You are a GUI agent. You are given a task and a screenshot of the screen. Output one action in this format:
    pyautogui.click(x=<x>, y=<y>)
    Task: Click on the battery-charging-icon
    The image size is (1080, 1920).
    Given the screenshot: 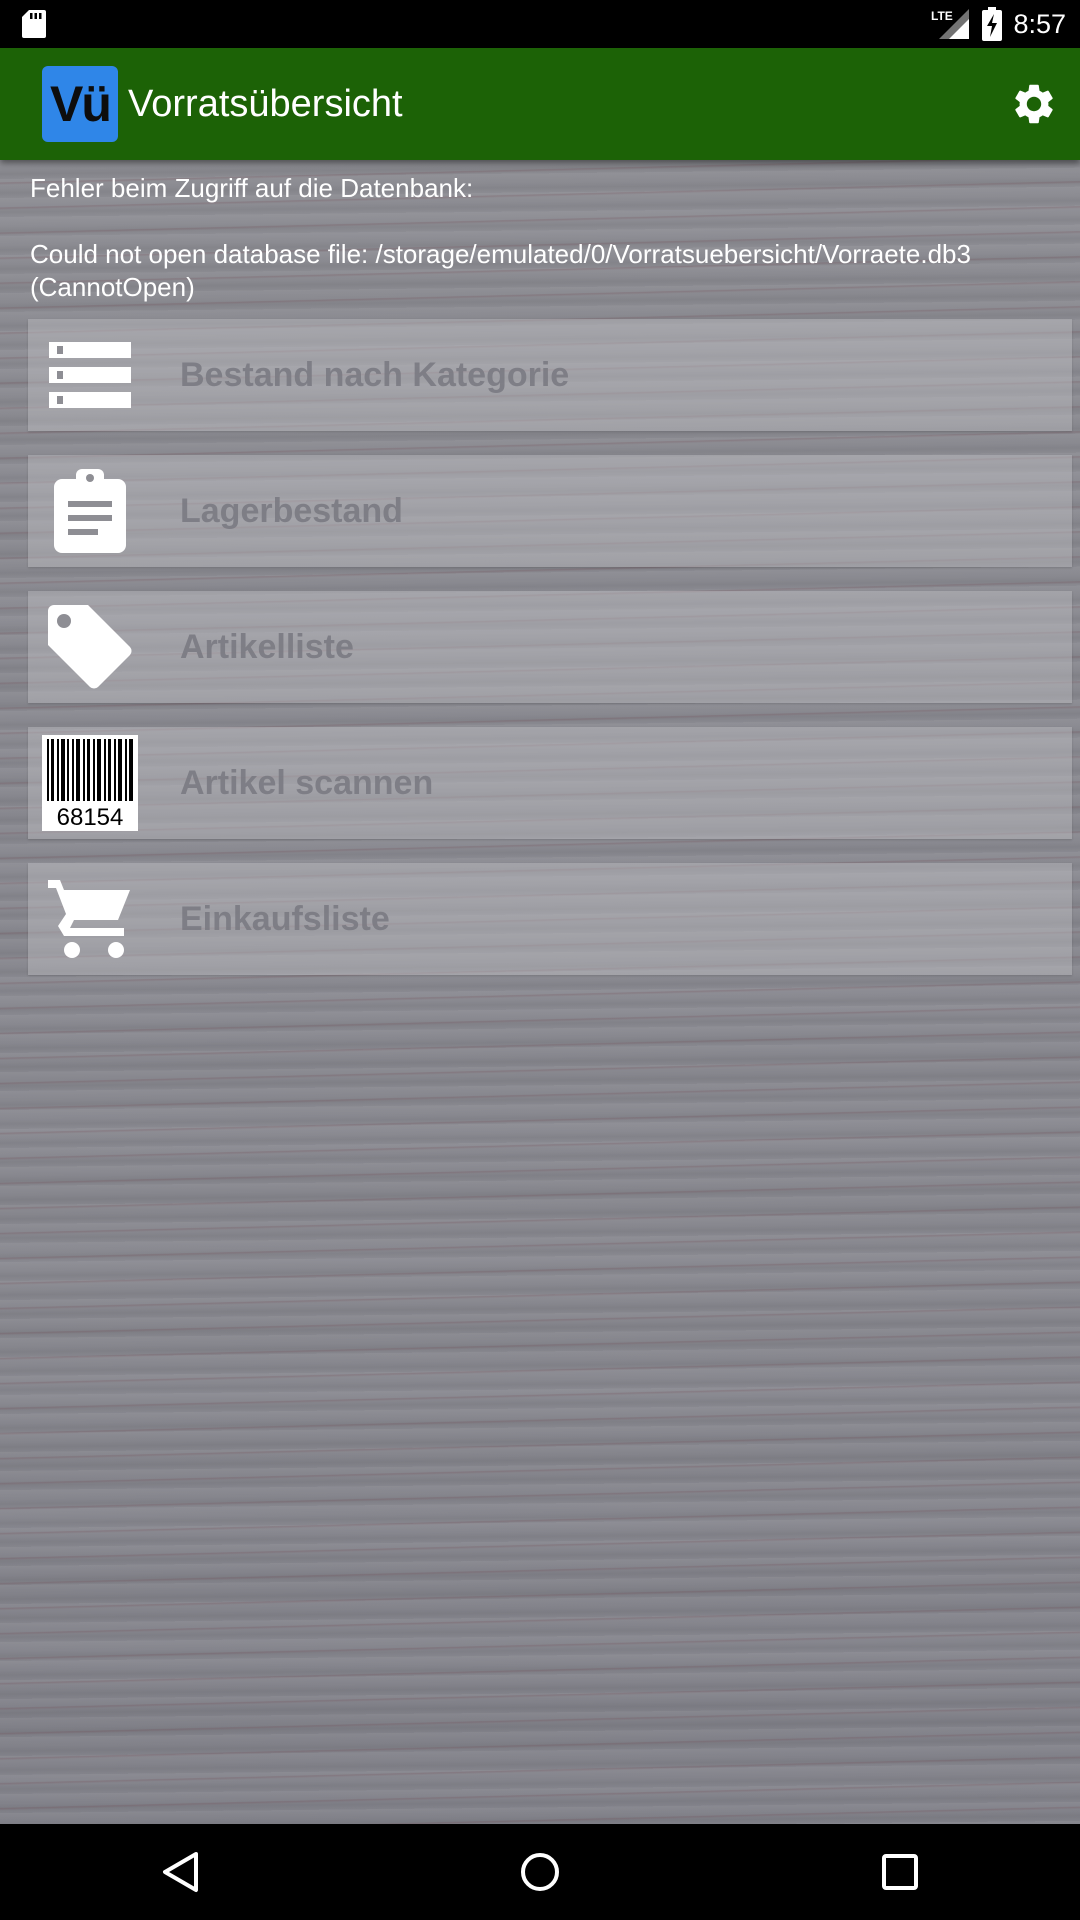 What is the action you would take?
    pyautogui.click(x=992, y=24)
    